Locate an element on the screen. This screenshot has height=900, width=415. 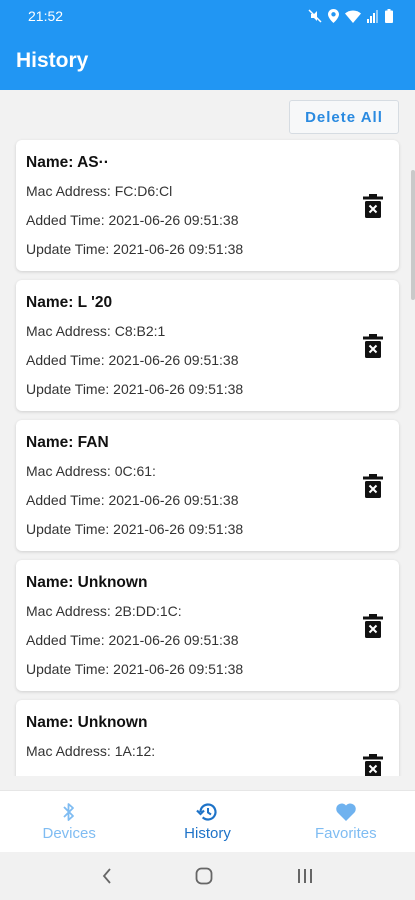
home-icon is located at coordinates (204, 876).